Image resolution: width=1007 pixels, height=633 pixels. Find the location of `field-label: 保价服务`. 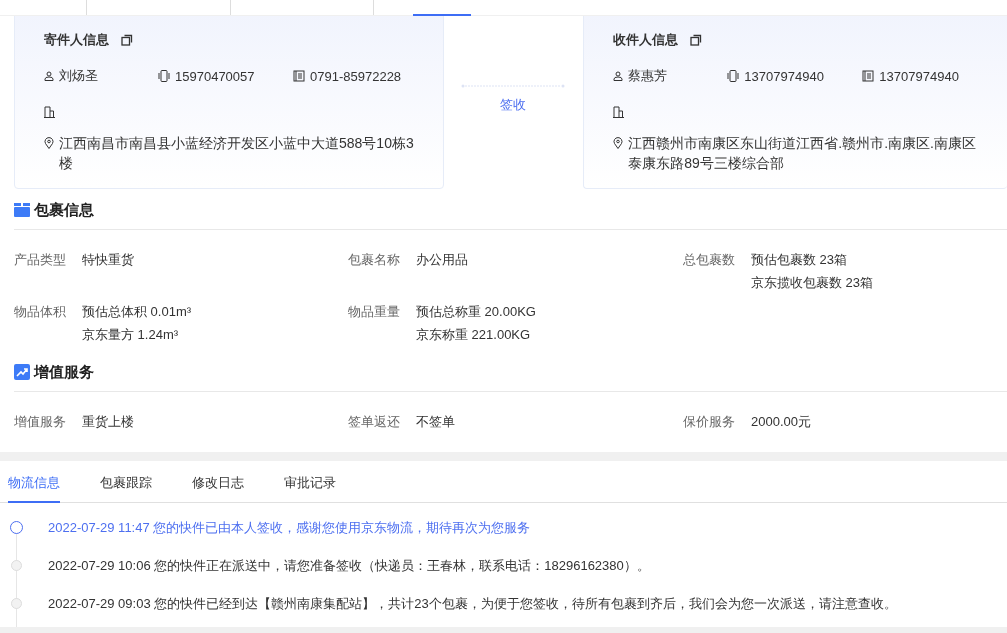

field-label: 保价服务 is located at coordinates (709, 422).